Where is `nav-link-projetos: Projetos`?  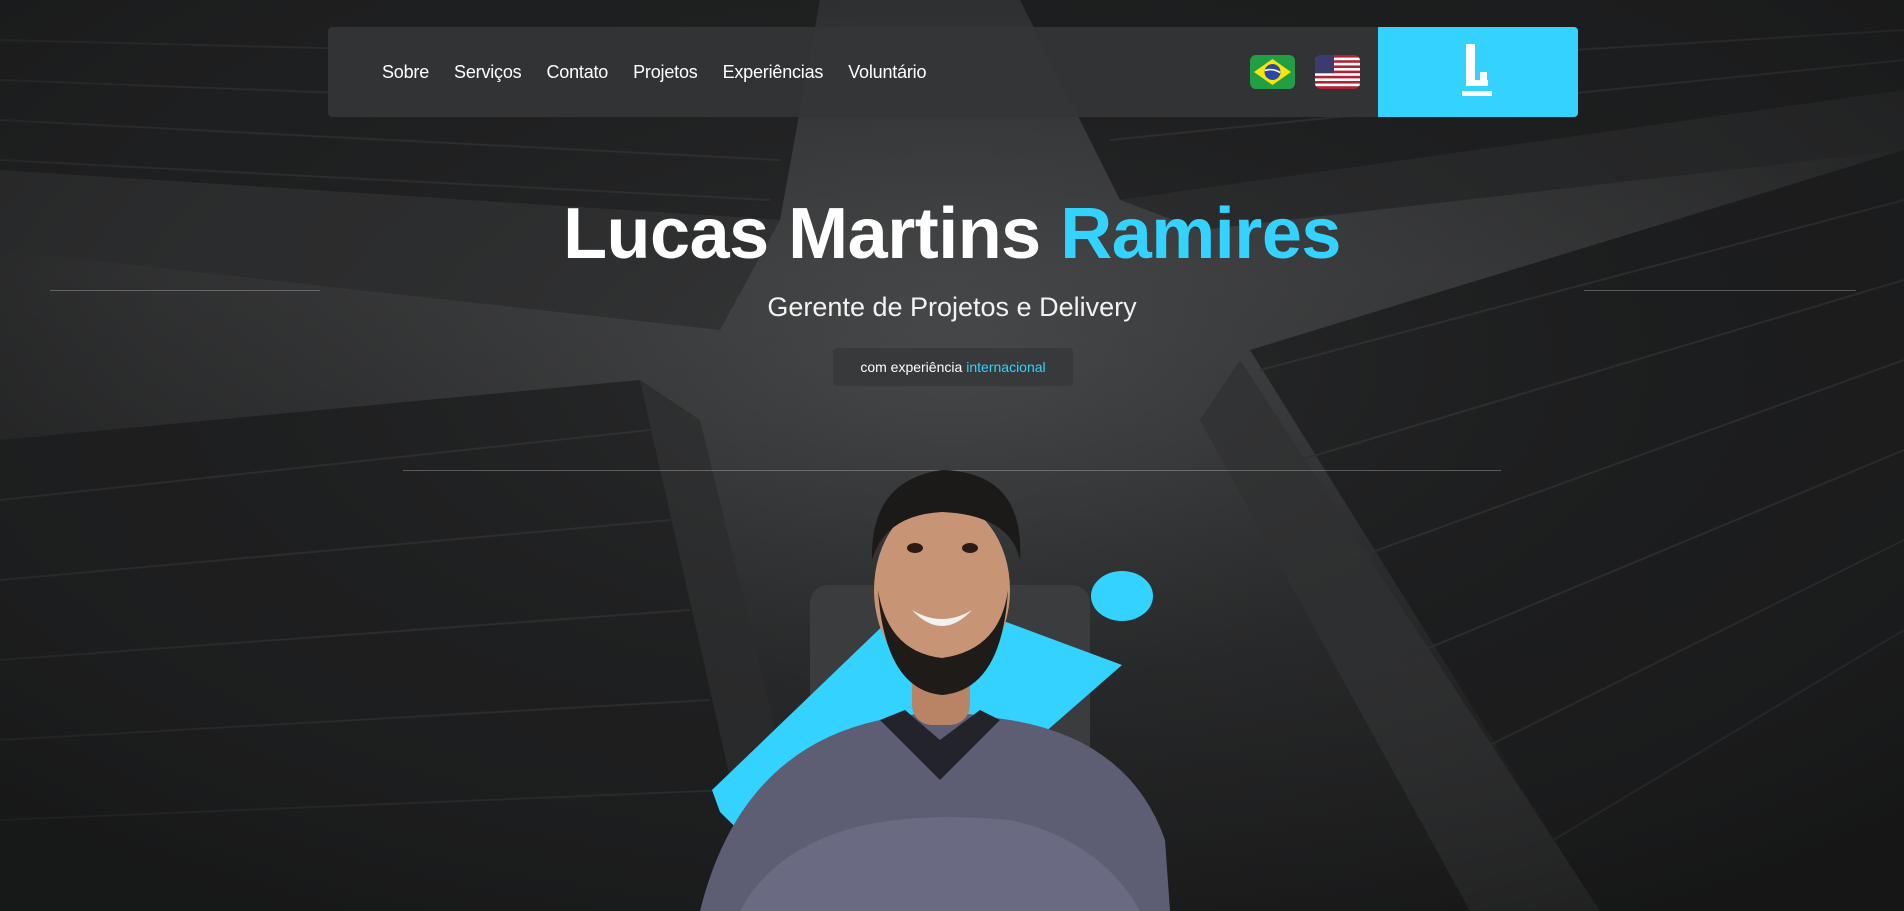 nav-link-projetos: Projetos is located at coordinates (665, 72).